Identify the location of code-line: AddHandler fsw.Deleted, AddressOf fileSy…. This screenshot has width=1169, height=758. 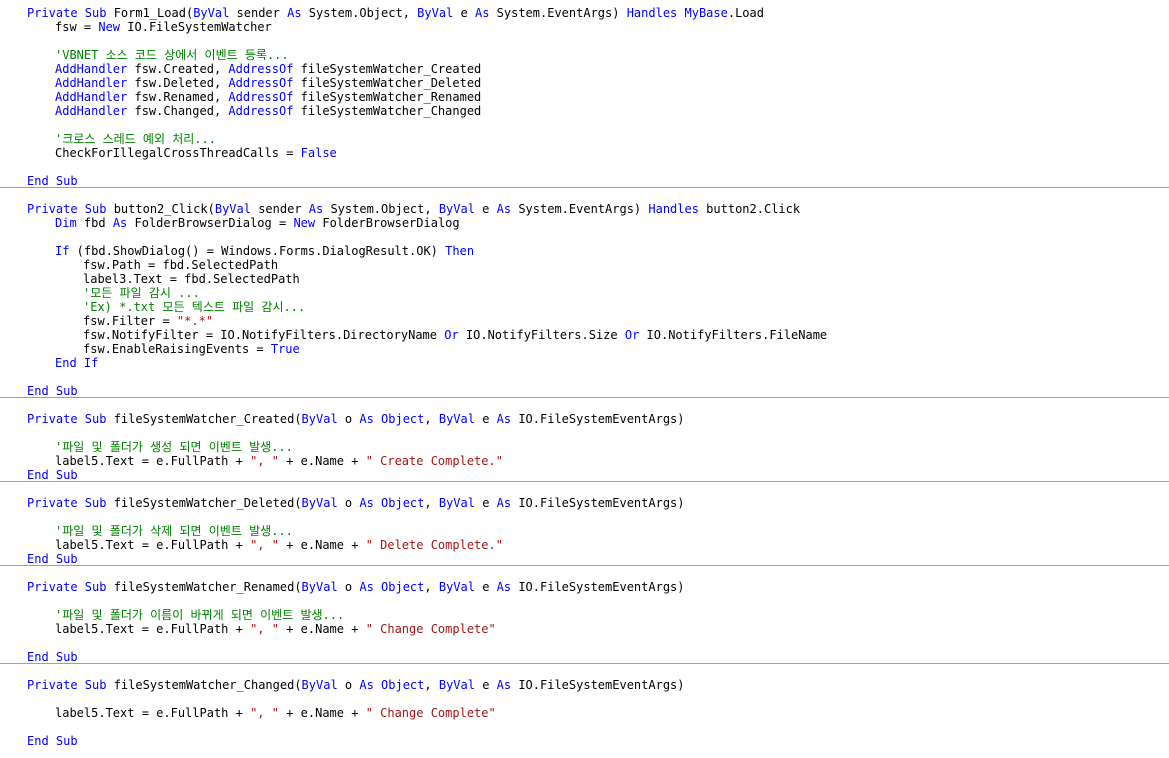
(268, 83).